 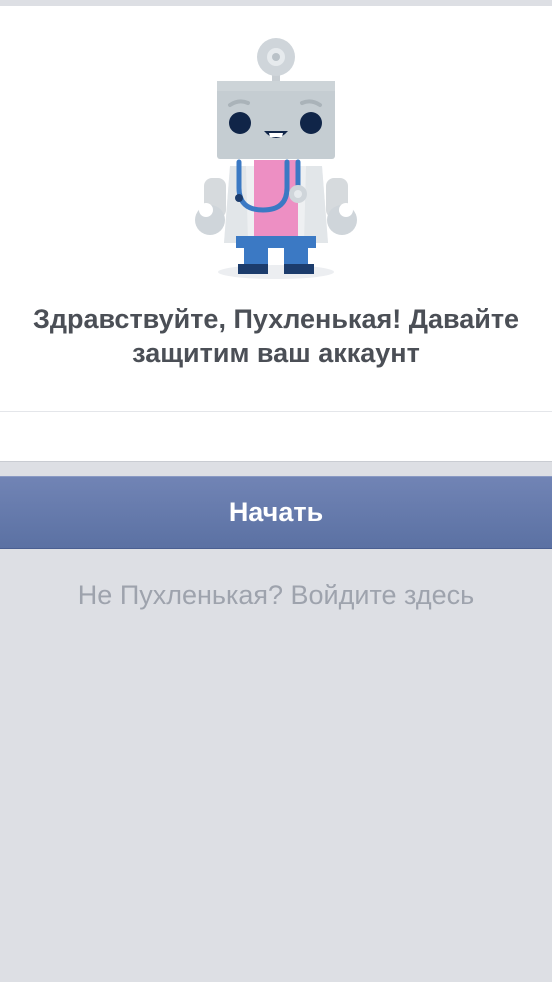 What do you see at coordinates (276, 512) in the screenshot?
I see `start-button: Начать` at bounding box center [276, 512].